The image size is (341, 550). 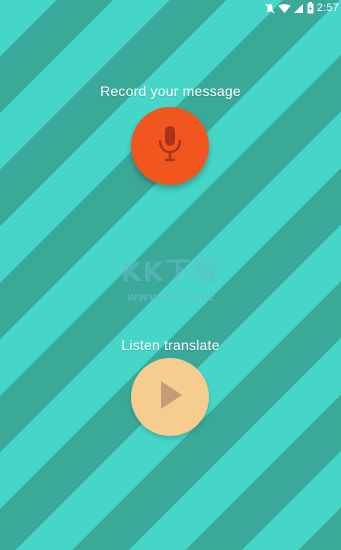 I want to click on play-button, so click(x=170, y=397).